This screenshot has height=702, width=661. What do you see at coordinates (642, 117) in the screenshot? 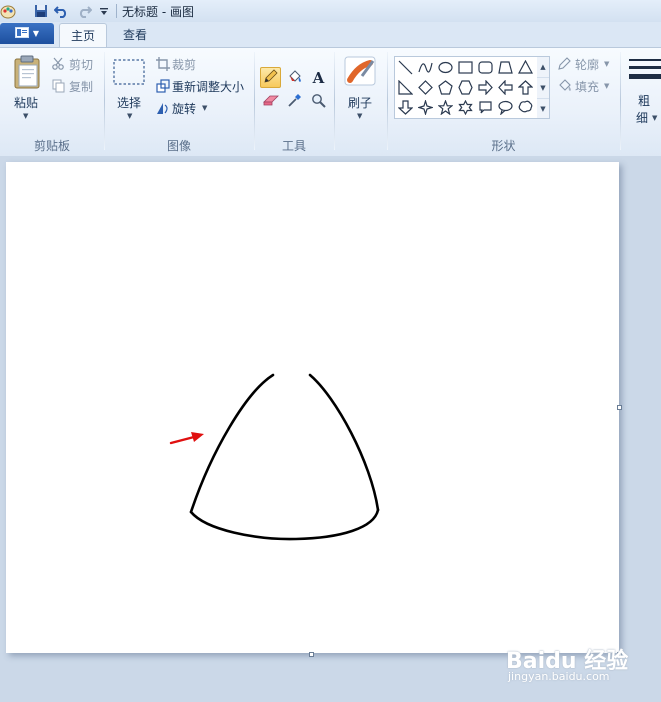
I see `size-label-line2: 细` at bounding box center [642, 117].